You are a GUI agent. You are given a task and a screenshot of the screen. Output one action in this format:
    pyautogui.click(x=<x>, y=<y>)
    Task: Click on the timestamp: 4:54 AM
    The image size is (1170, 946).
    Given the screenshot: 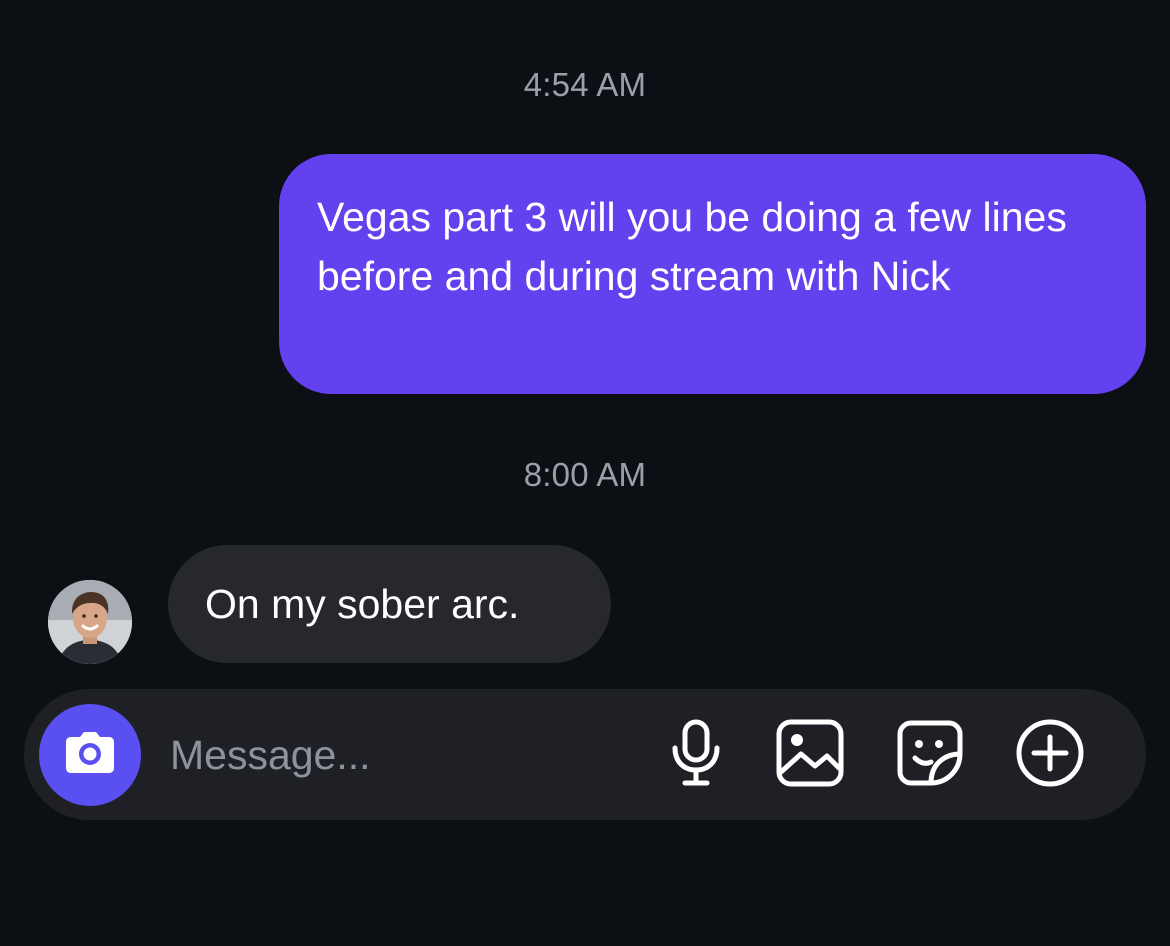 What is the action you would take?
    pyautogui.click(x=585, y=84)
    